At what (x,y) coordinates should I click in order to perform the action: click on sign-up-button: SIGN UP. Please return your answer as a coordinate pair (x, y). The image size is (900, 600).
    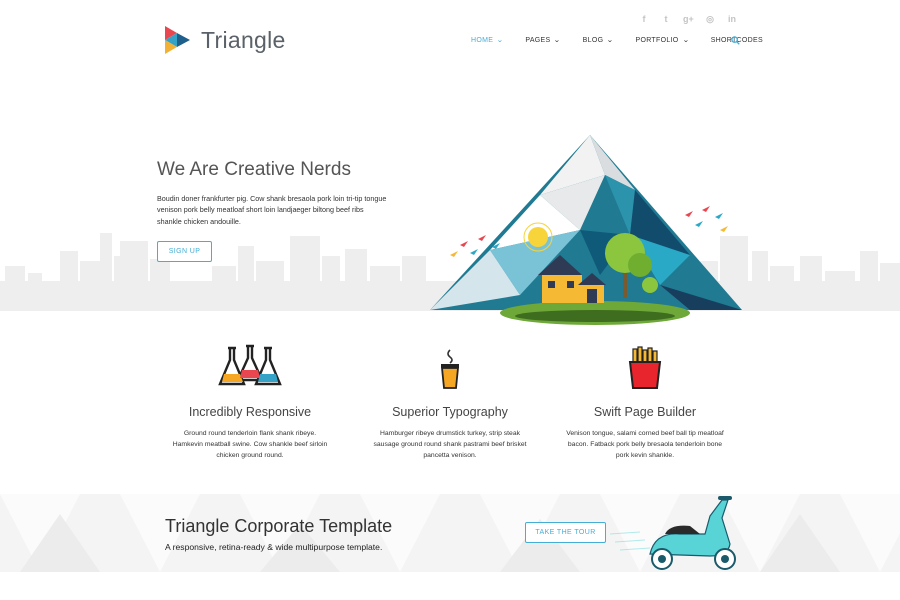
    Looking at the image, I should click on (184, 251).